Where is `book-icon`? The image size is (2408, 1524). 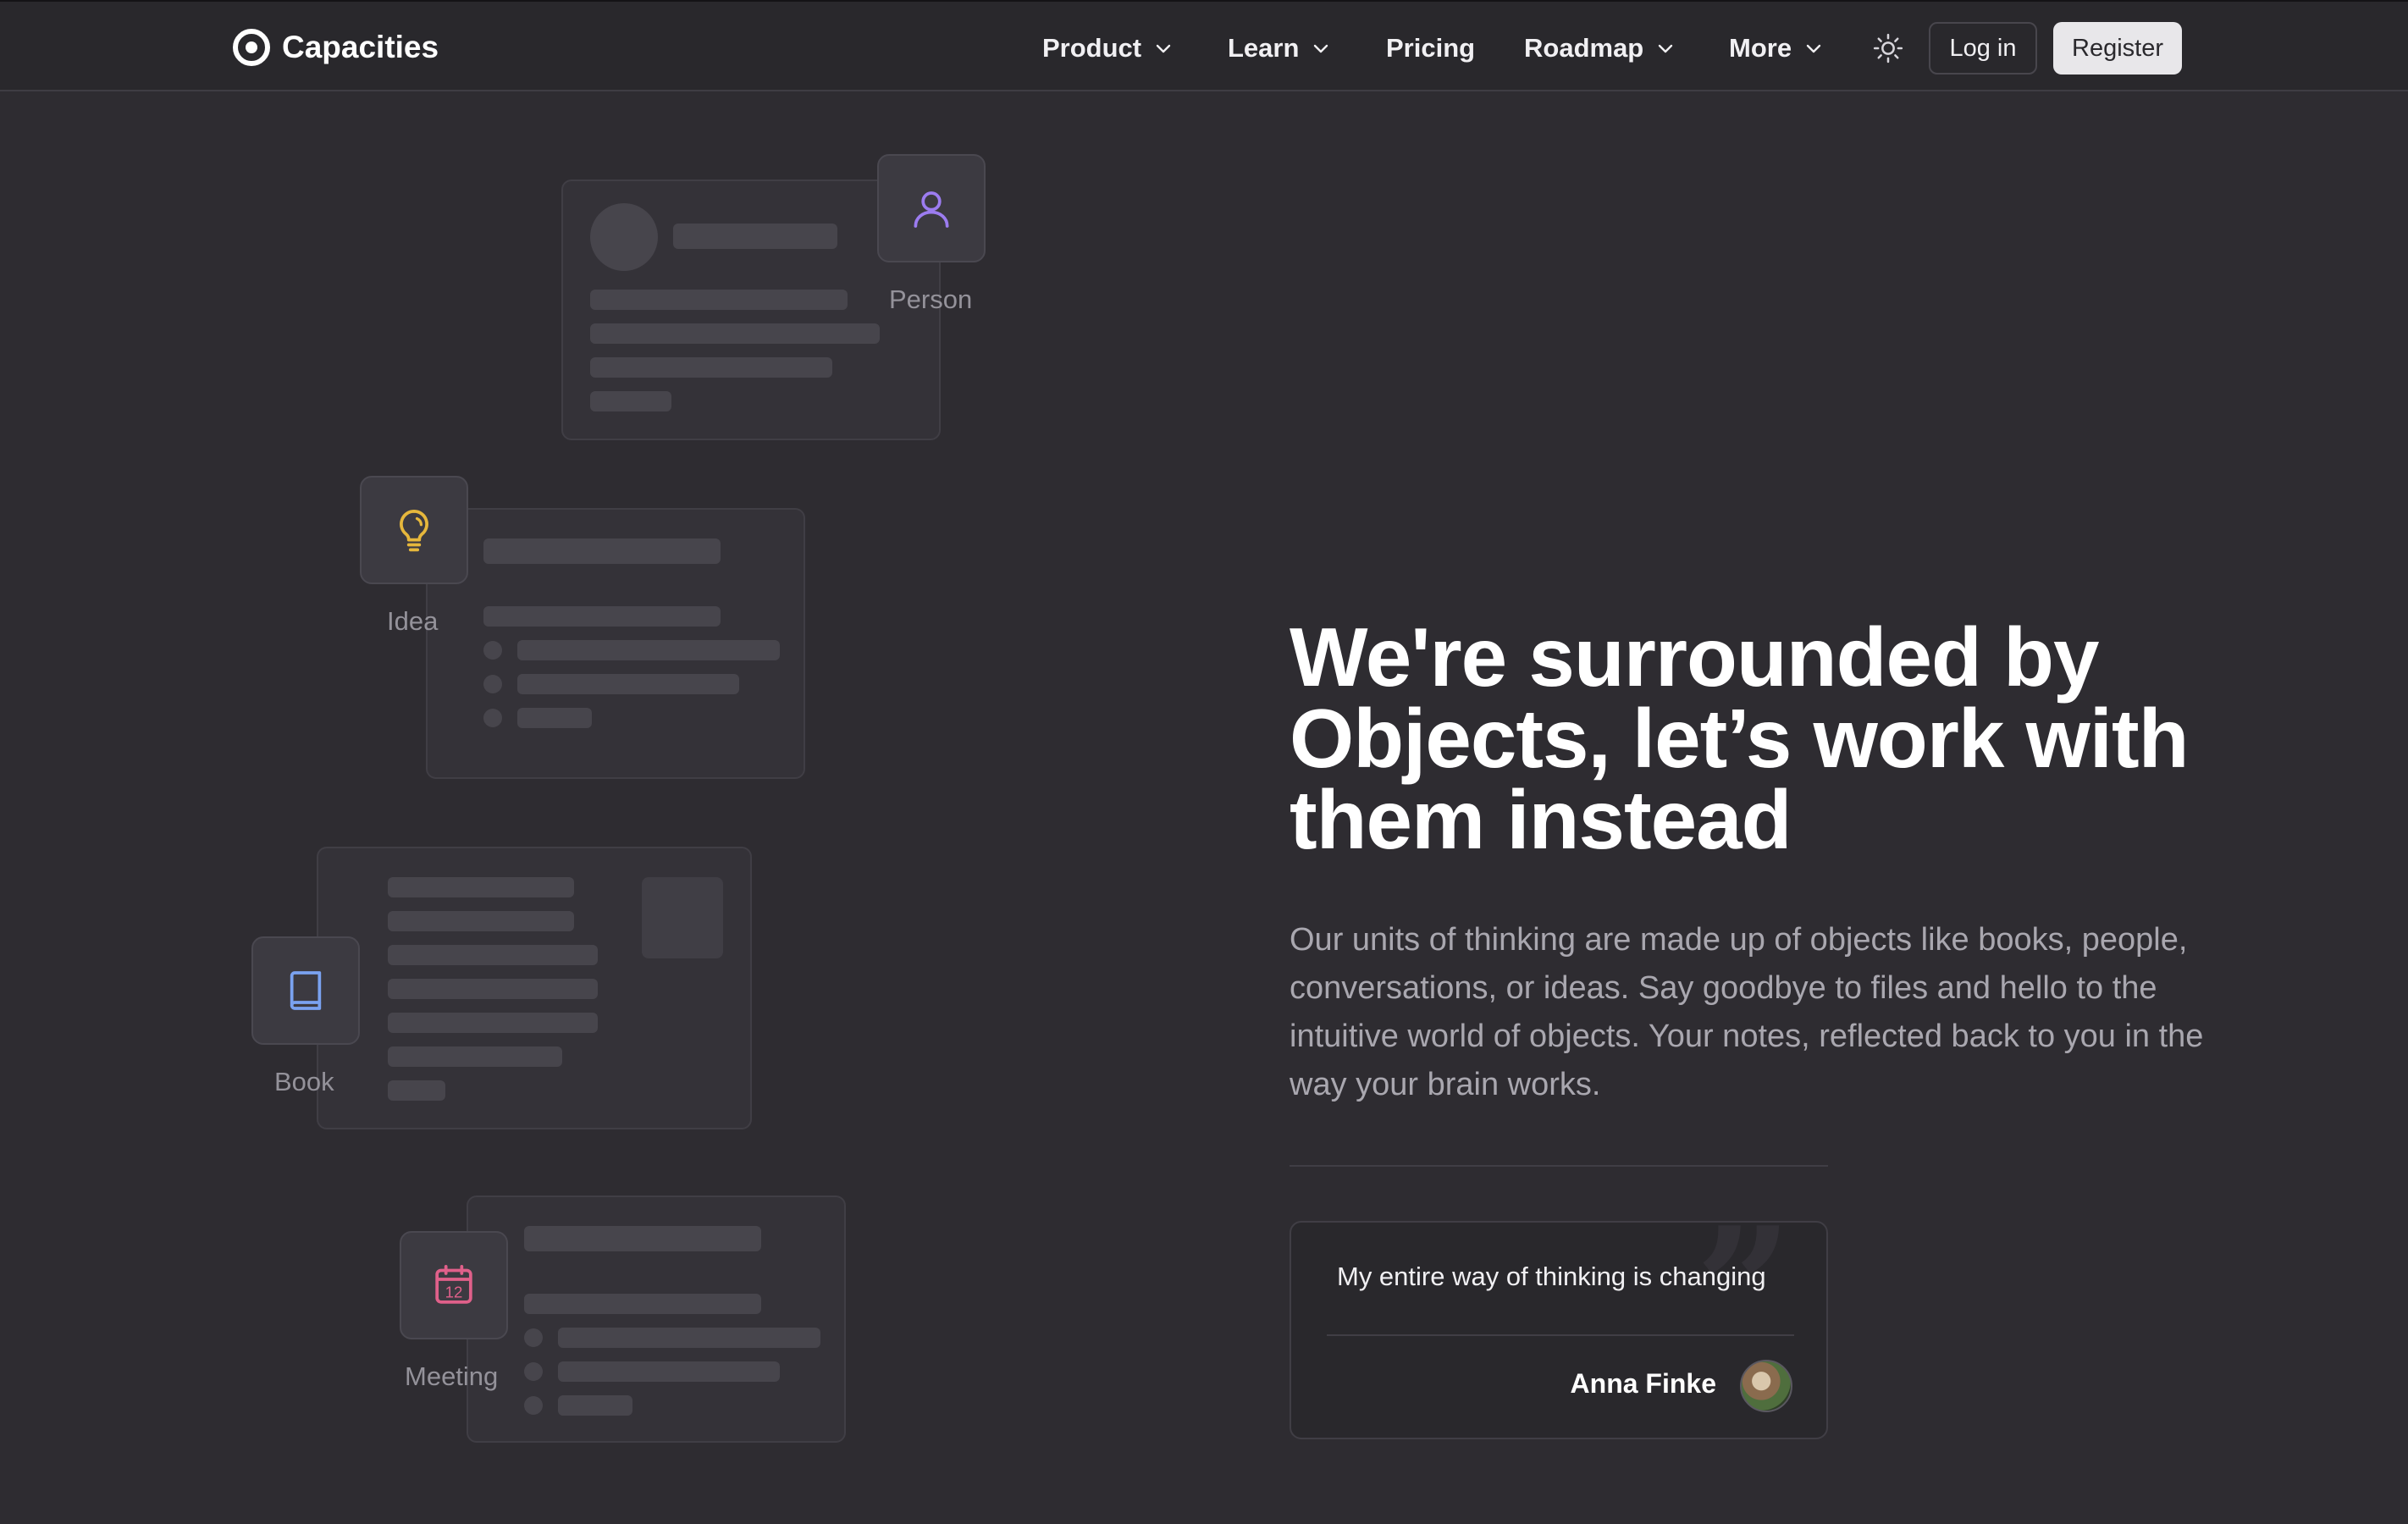
book-icon is located at coordinates (306, 990).